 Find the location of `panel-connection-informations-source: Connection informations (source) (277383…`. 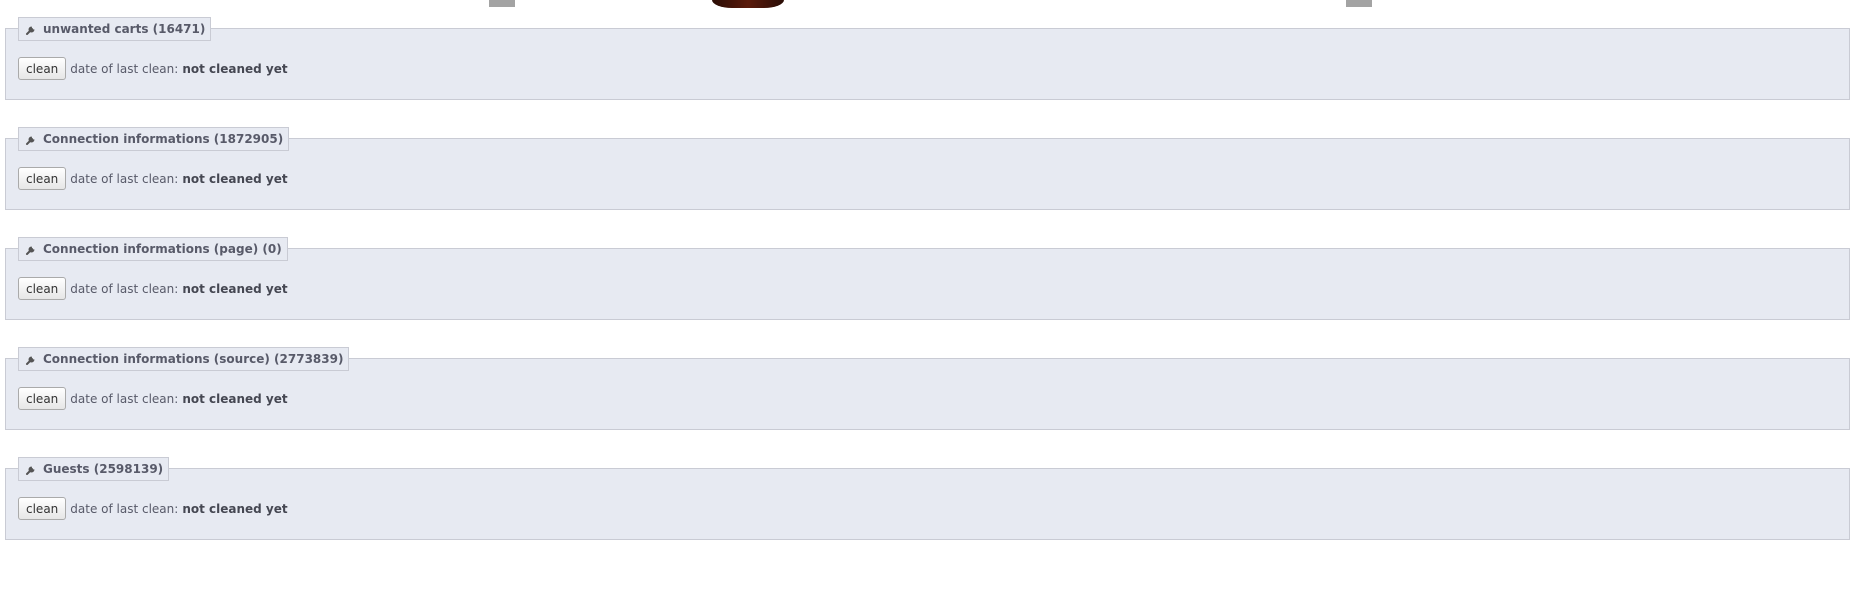

panel-connection-informations-source: Connection informations (source) (277383… is located at coordinates (927, 388).